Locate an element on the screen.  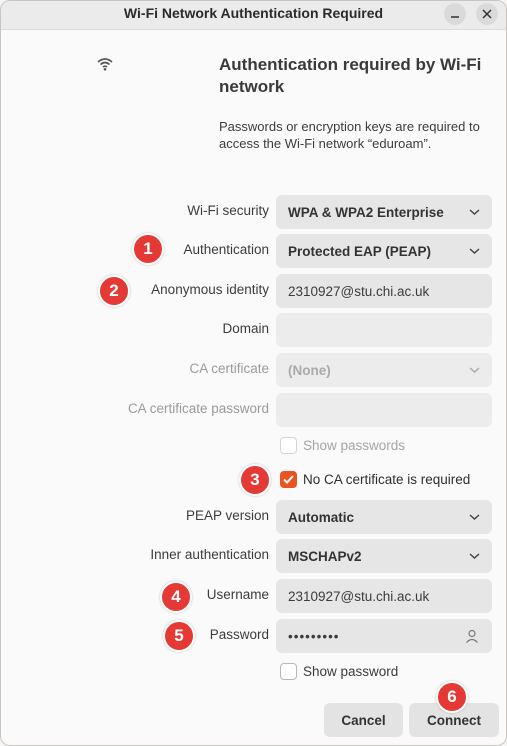
anonymous-identity-label: Anonymous identity is located at coordinates (210, 289).